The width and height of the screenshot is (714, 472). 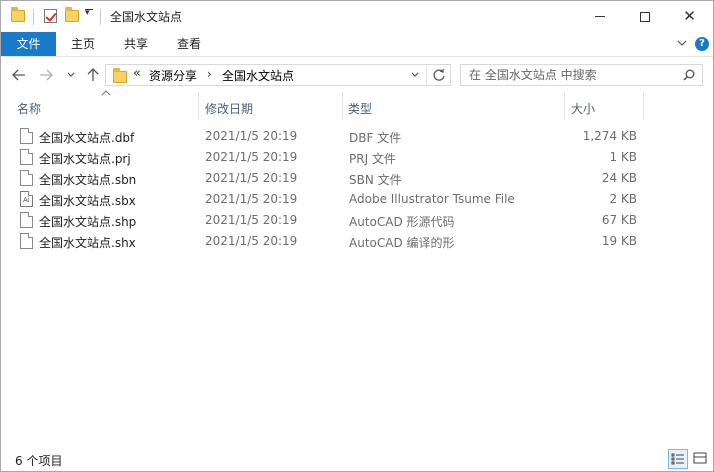 I want to click on breadcrumb-overflow: «, so click(x=137, y=73).